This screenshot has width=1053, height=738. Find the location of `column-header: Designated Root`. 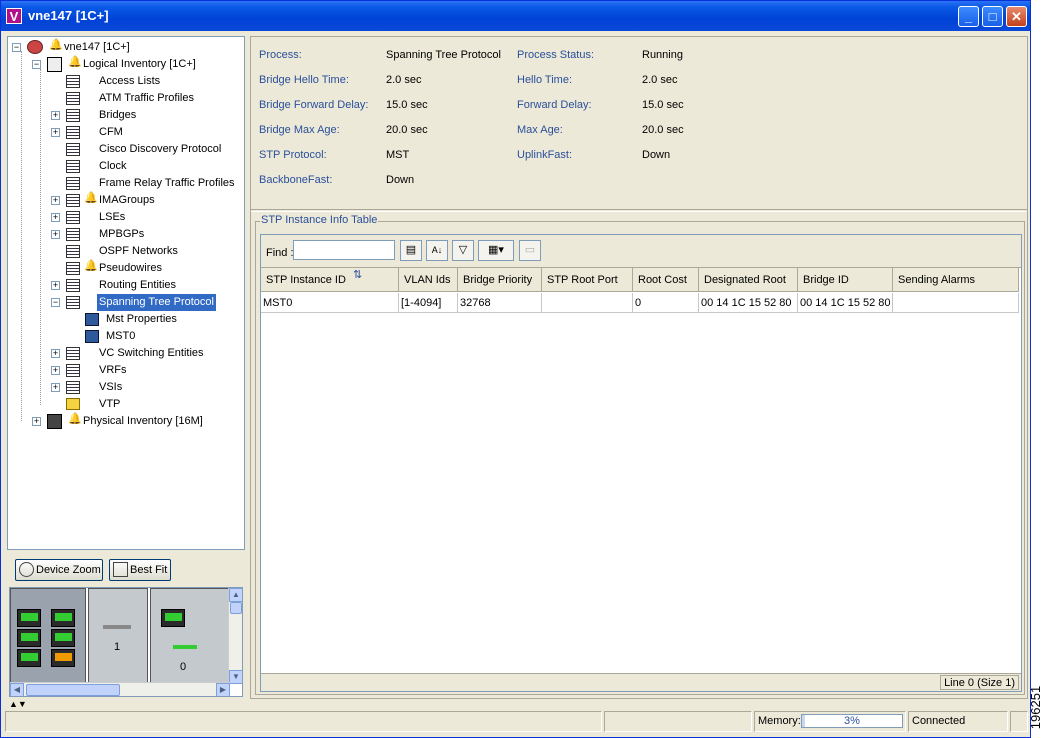

column-header: Designated Root is located at coordinates (748, 280).